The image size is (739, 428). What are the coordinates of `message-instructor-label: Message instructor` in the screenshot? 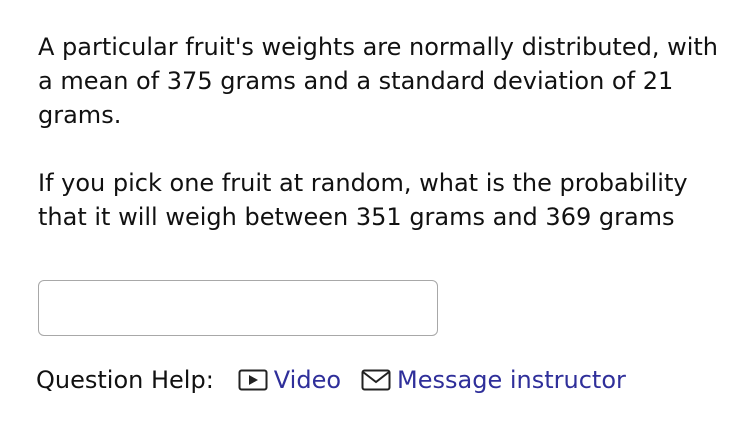 It's located at (511, 380).